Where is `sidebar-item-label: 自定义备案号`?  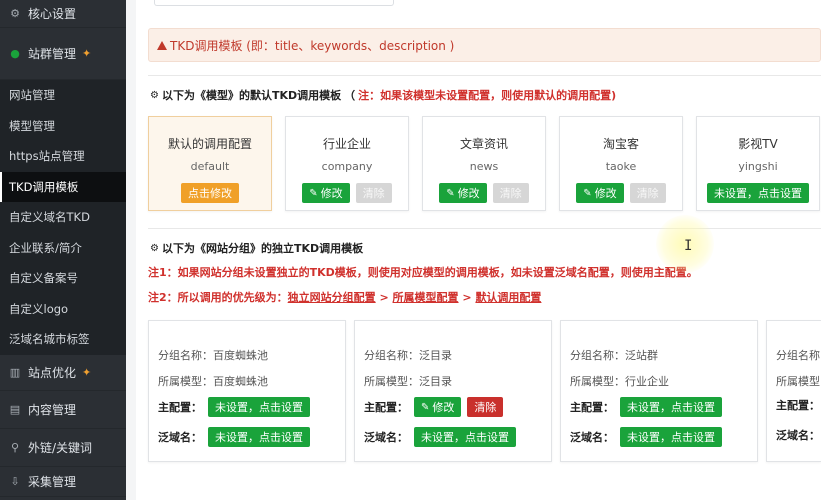 sidebar-item-label: 自定义备案号 is located at coordinates (43, 278).